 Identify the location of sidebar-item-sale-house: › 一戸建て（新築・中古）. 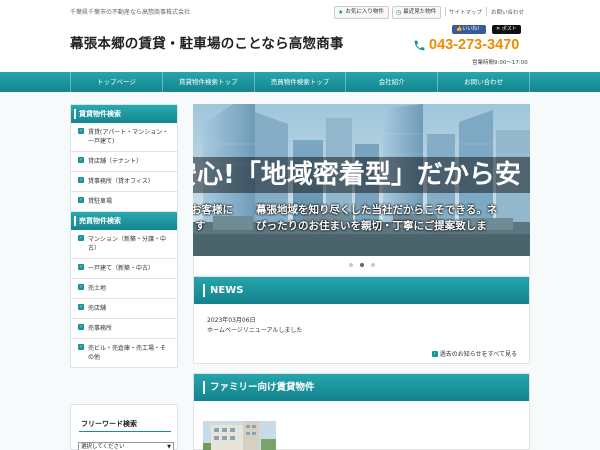
(124, 269).